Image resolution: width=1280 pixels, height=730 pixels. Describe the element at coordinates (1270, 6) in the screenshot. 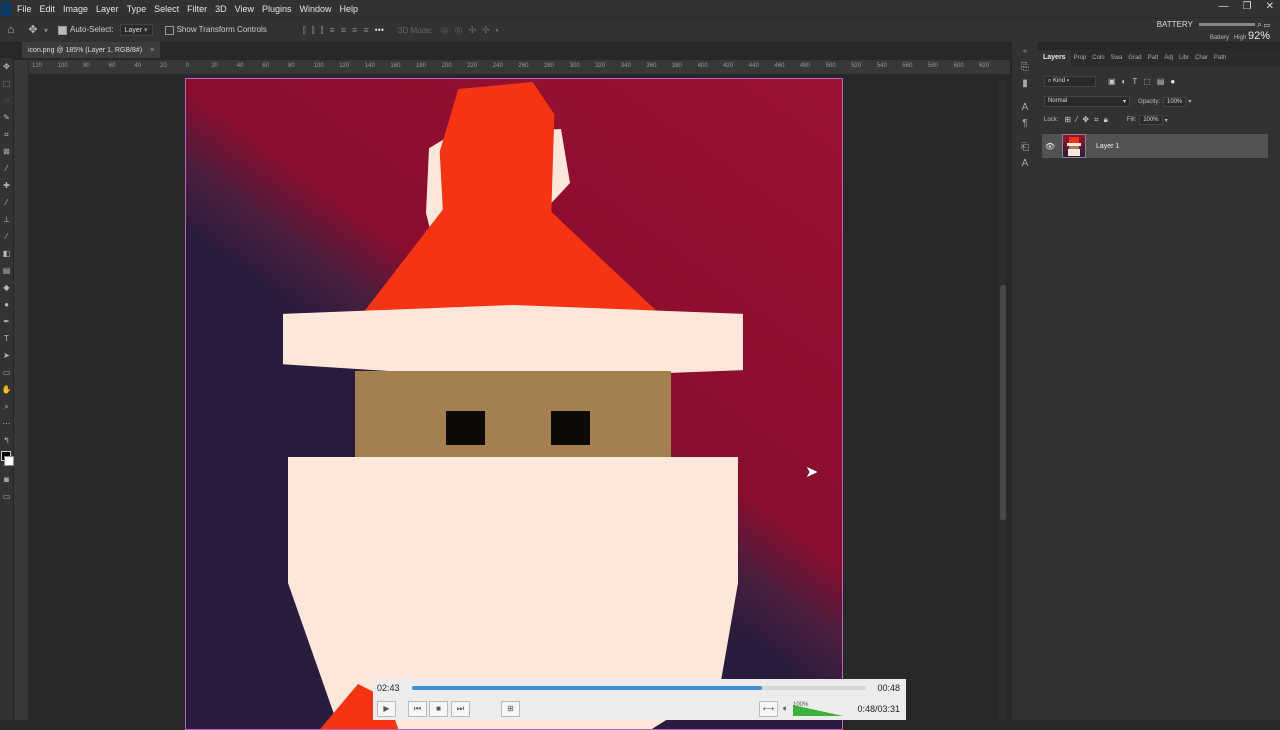

I see `close-button: ✕` at that location.